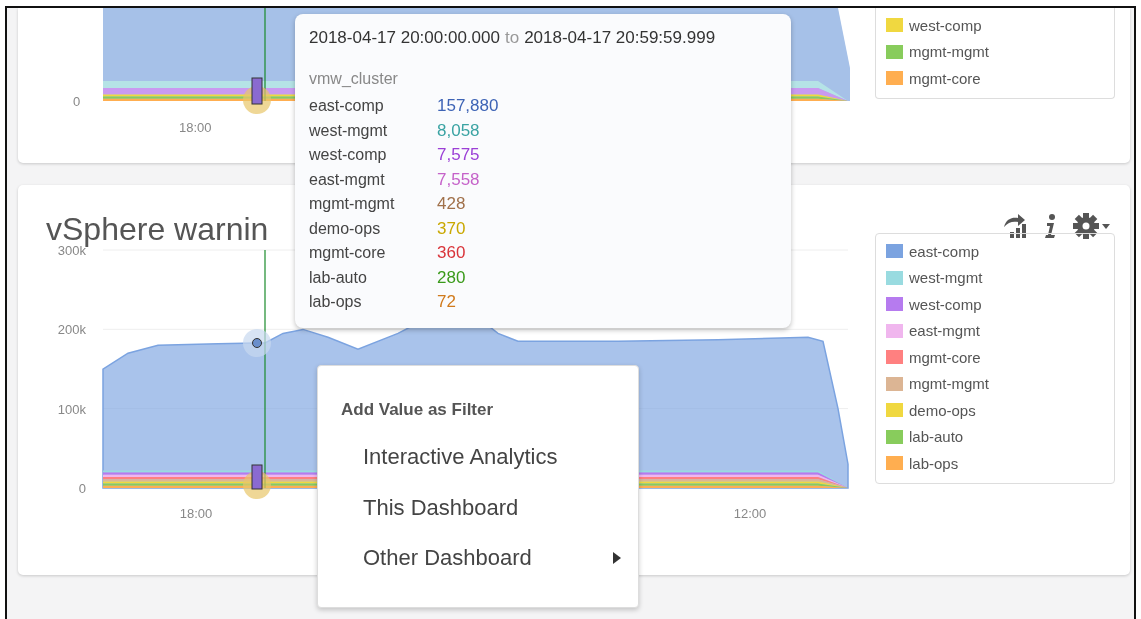 The image size is (1141, 619). I want to click on legend-label: west-mgmt, so click(946, 278).